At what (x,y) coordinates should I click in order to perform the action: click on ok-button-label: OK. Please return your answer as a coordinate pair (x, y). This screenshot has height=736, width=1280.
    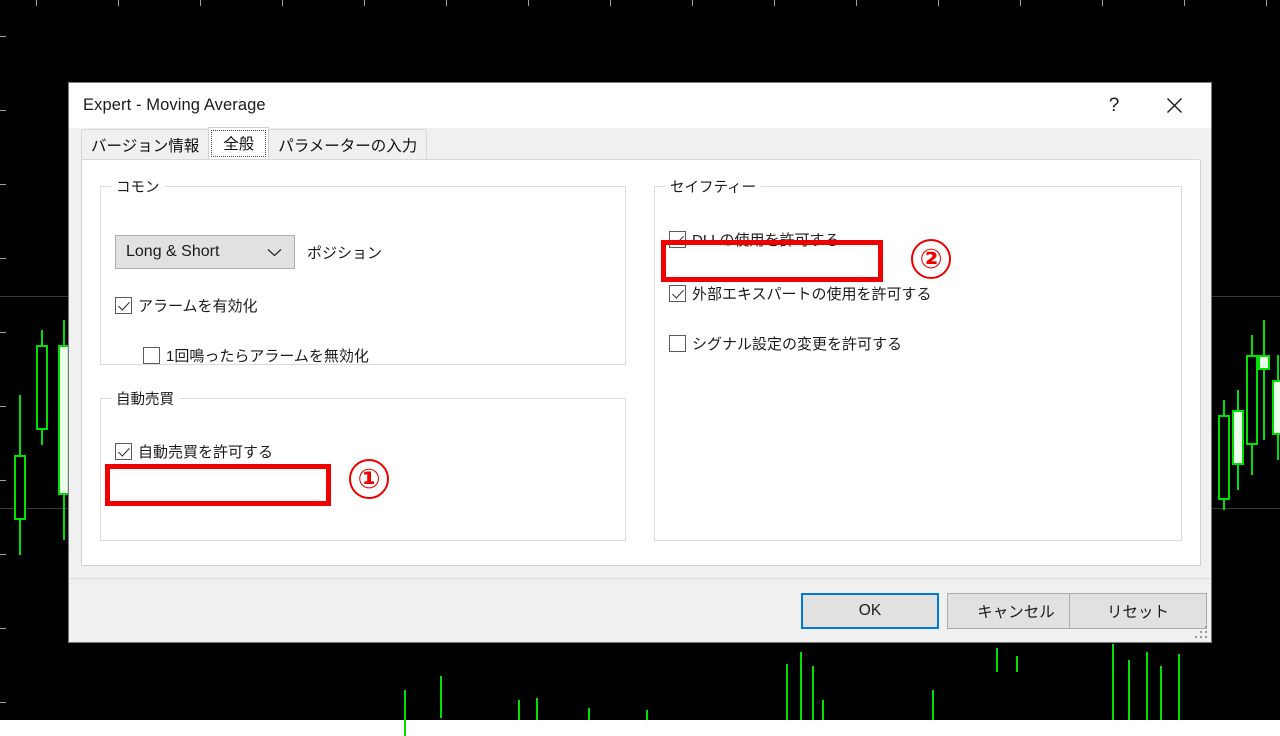
    Looking at the image, I should click on (870, 610).